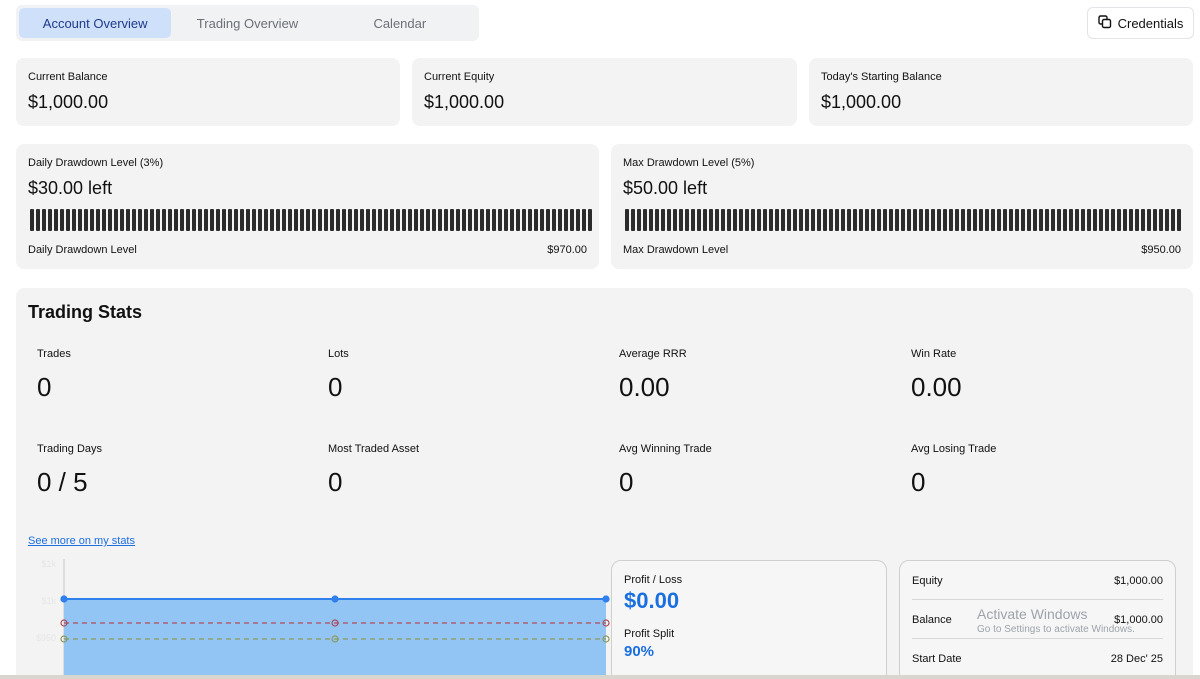 This screenshot has height=679, width=1200. Describe the element at coordinates (665, 188) in the screenshot. I see `max-drawdown-left: $50.00 left` at that location.